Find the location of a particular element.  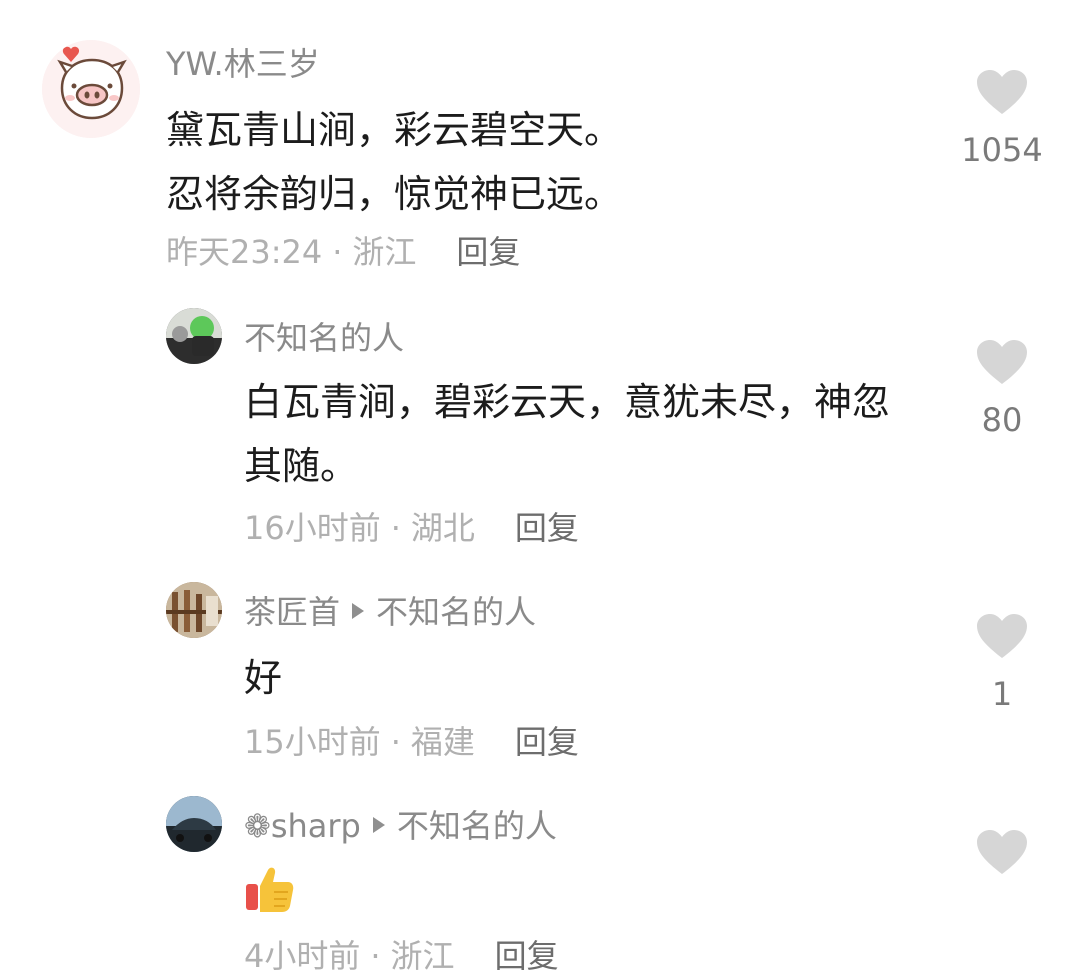

comment-username: YW.林三岁 is located at coordinates (243, 64).